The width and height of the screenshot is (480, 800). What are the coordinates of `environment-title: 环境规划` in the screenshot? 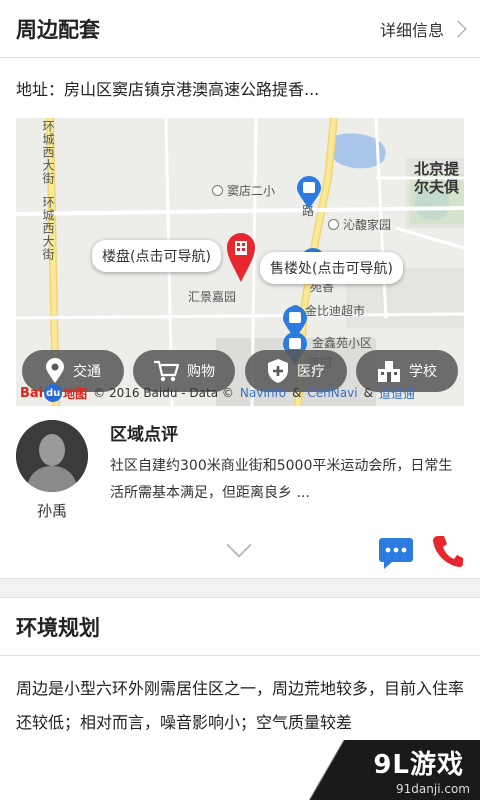 It's located at (58, 627).